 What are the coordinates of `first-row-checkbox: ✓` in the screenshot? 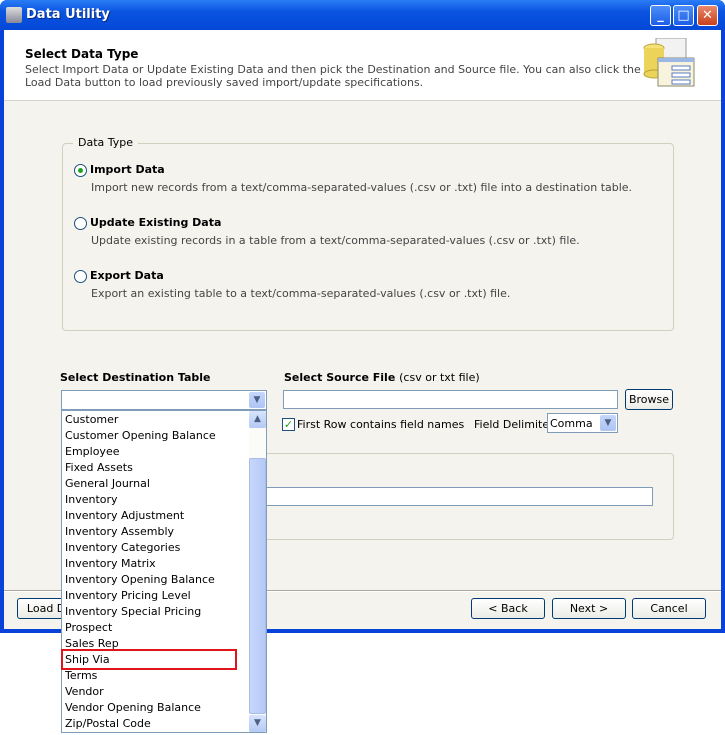 It's located at (288, 424).